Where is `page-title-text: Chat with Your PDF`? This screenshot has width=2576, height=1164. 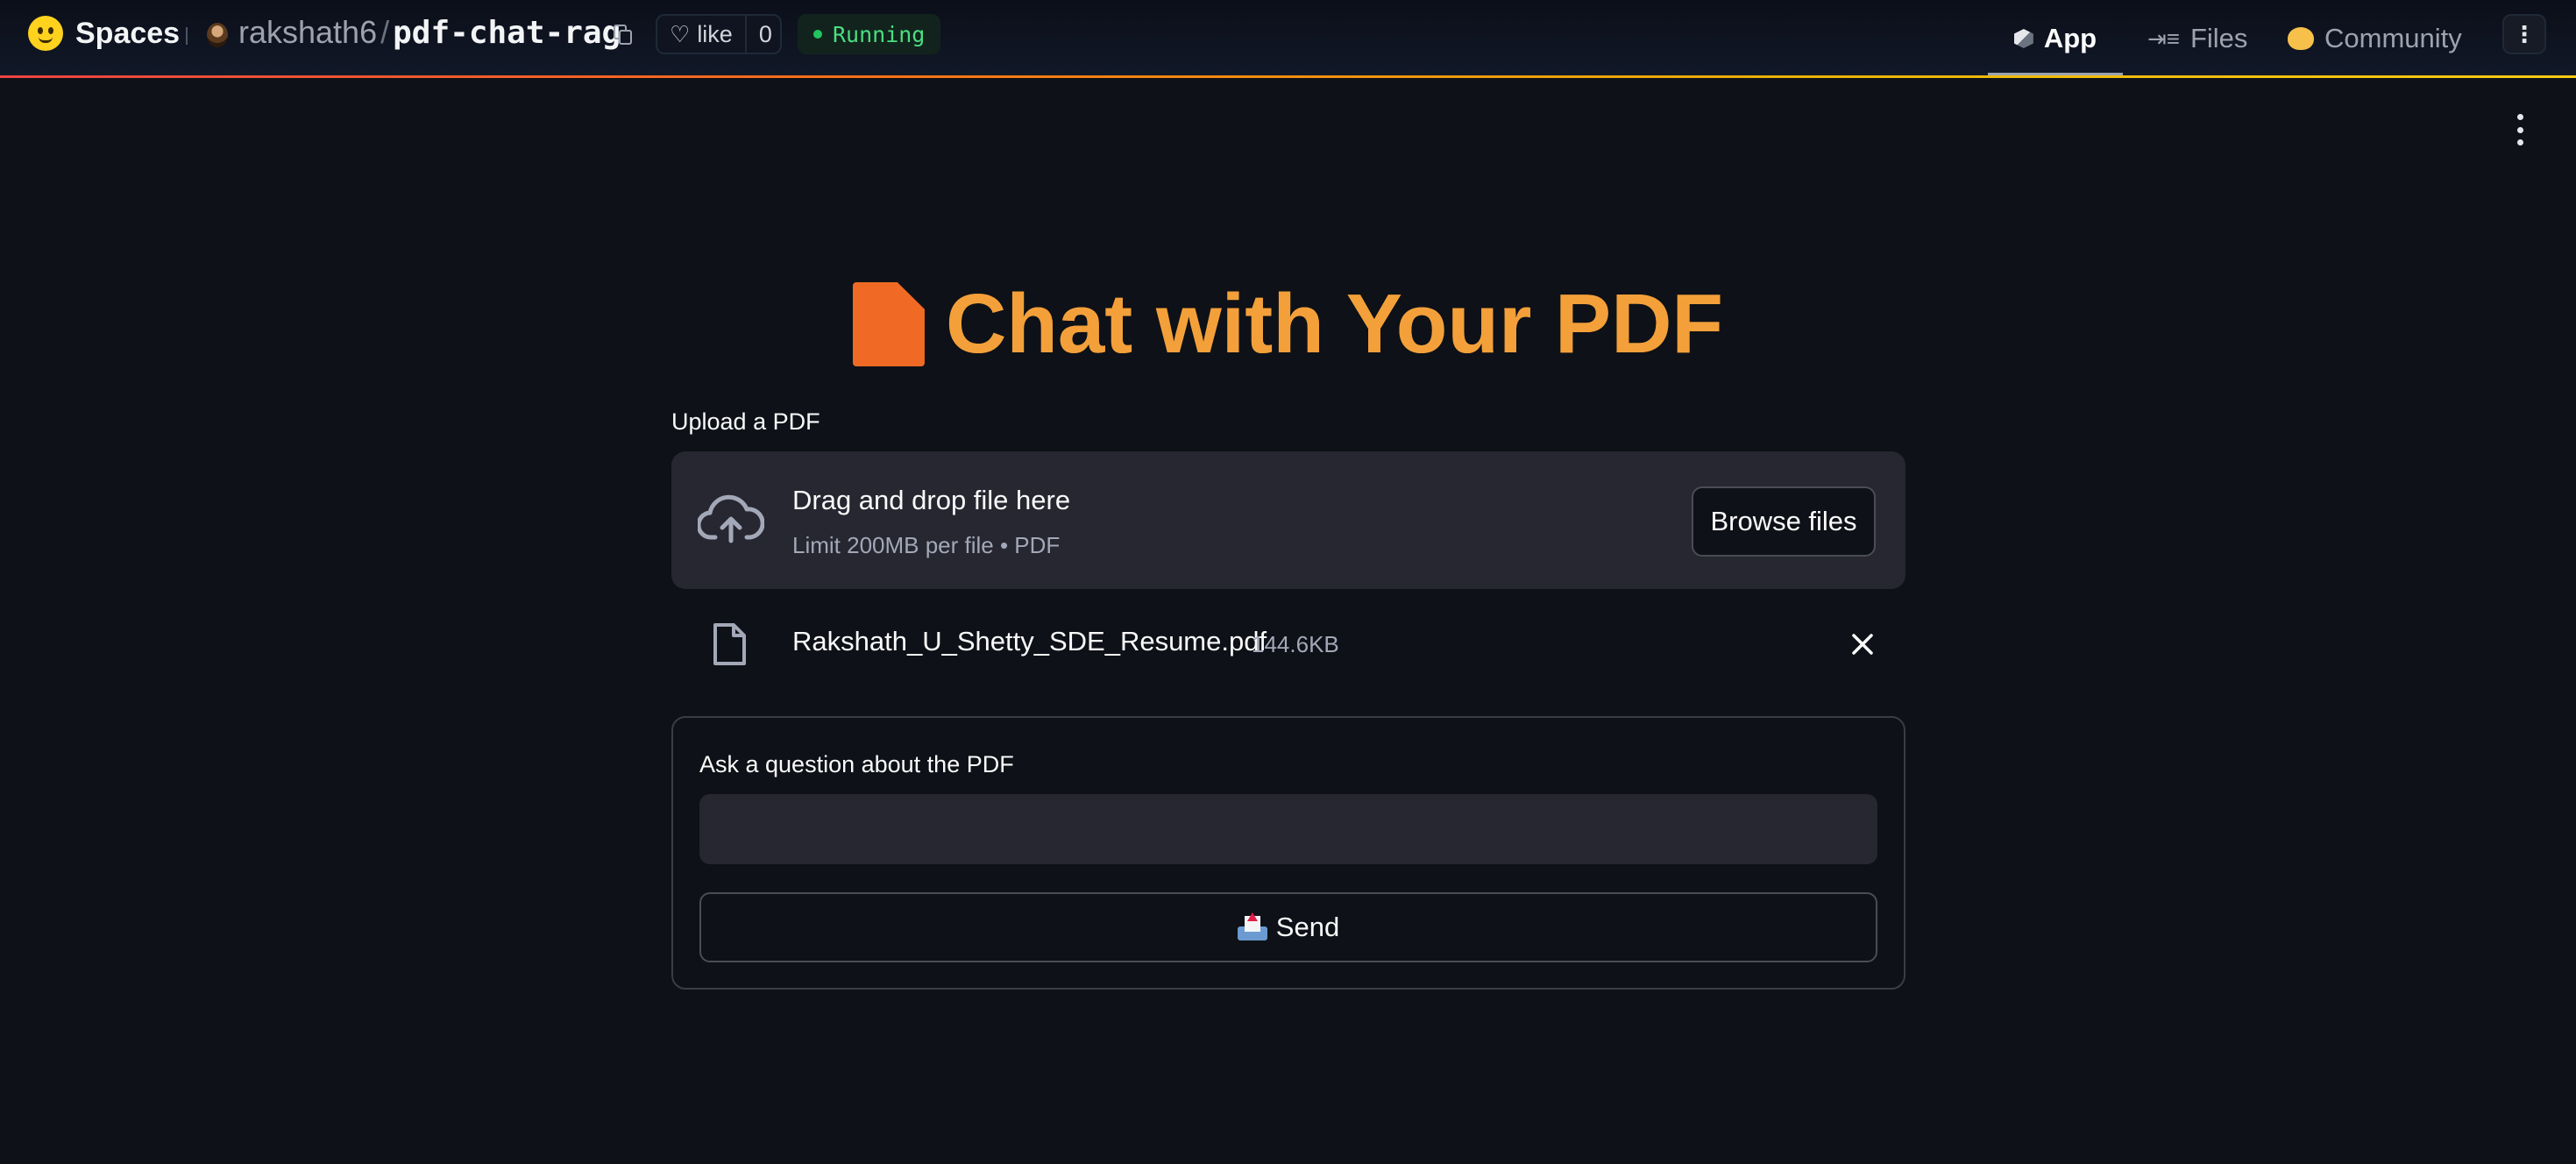
page-title-text: Chat with Your PDF is located at coordinates (1334, 324).